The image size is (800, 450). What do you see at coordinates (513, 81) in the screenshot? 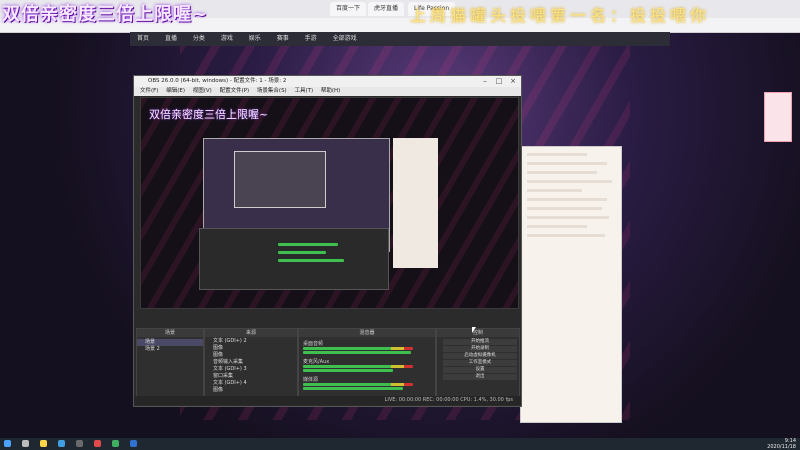
I see `close-icon: ×` at bounding box center [513, 81].